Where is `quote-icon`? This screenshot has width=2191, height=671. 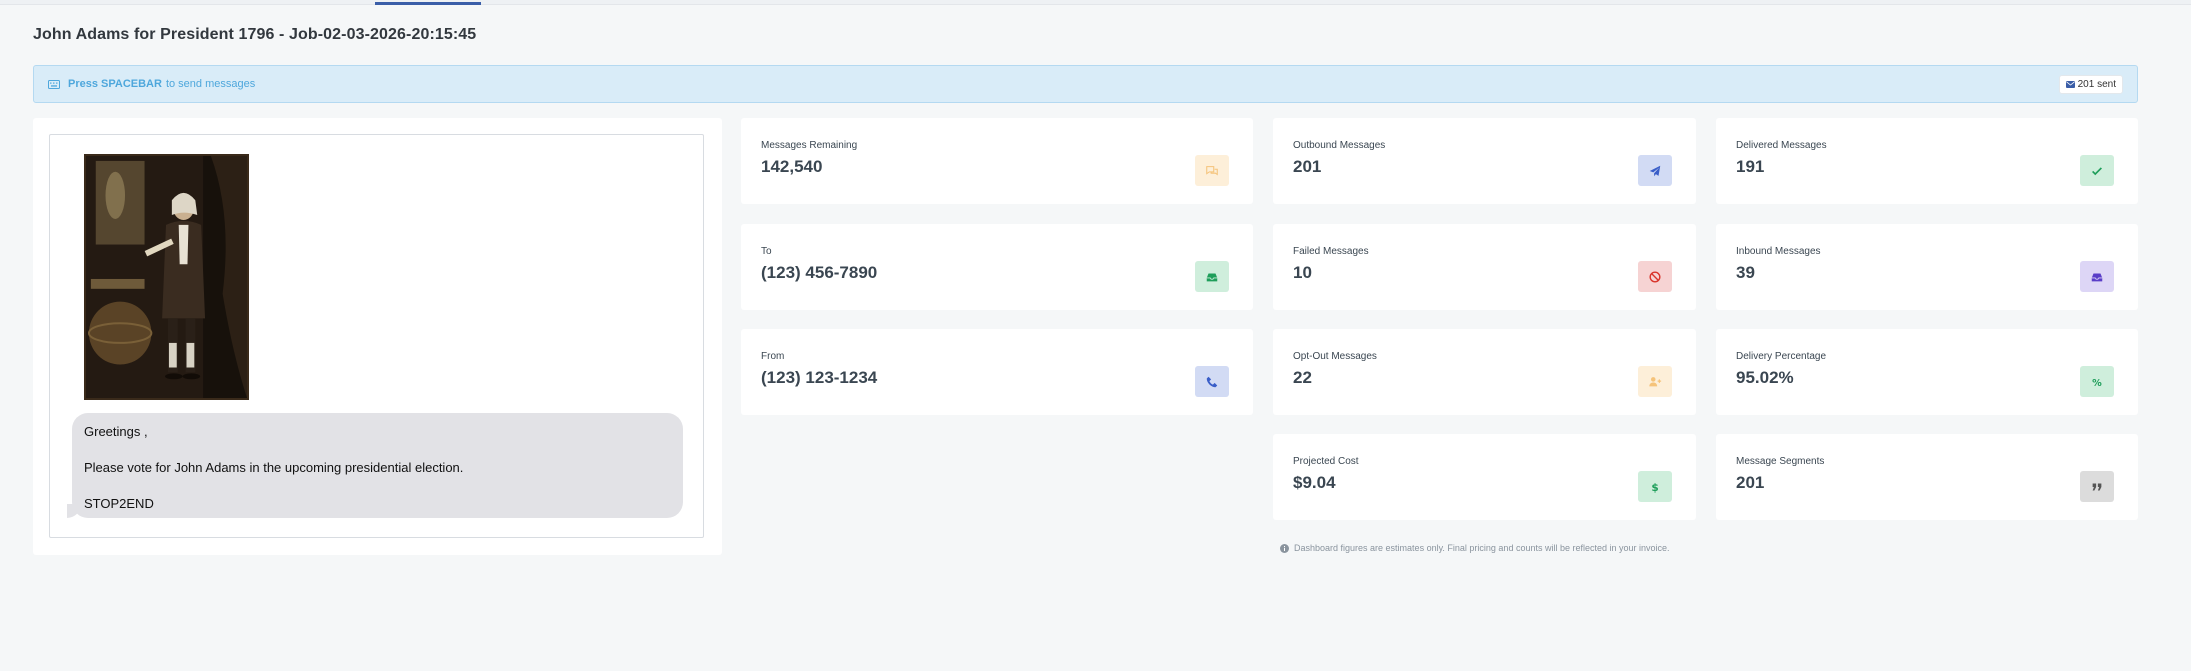 quote-icon is located at coordinates (2097, 486).